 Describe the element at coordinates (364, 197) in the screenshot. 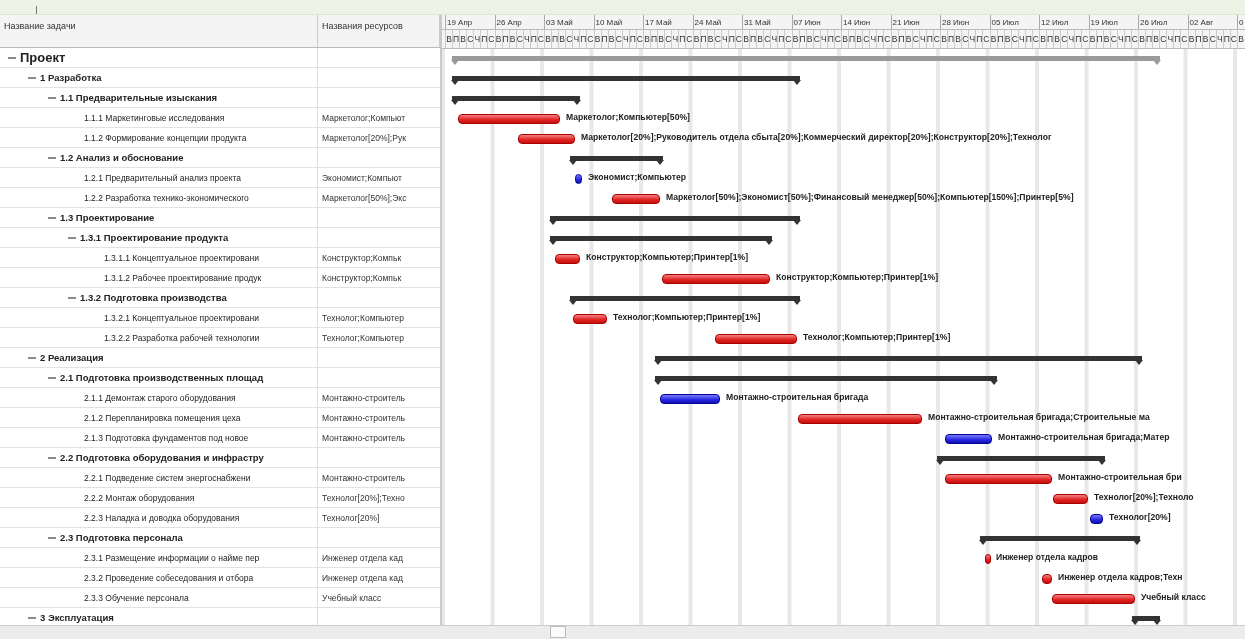

I see `resource-names: Маркетолог[50%];Экс` at that location.